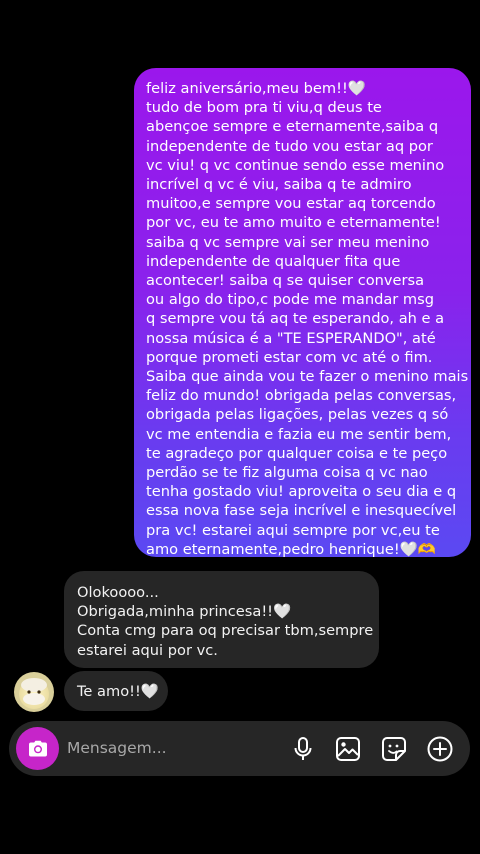 This screenshot has width=480, height=854. I want to click on camera-button, so click(37, 748).